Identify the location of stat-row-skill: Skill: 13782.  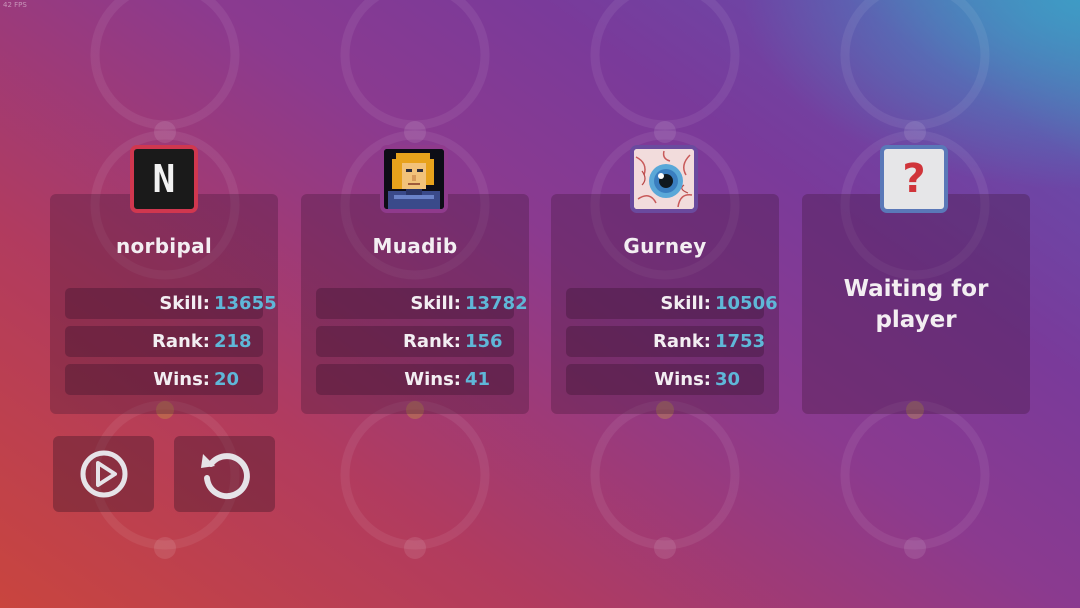
(422, 303).